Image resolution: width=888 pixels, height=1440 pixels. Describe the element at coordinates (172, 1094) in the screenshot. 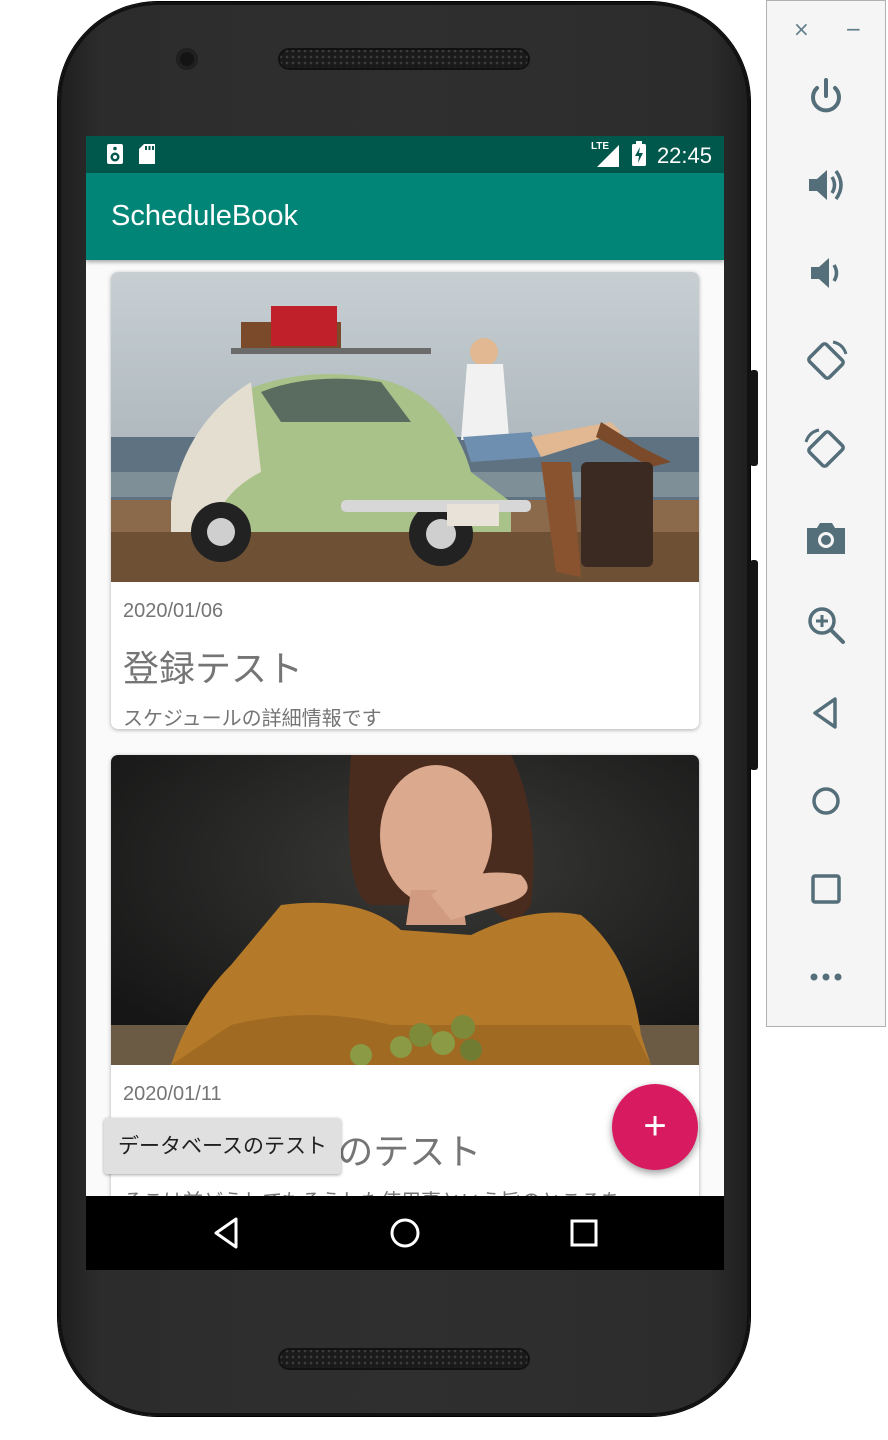

I see `card-date: 2020/01/11` at that location.